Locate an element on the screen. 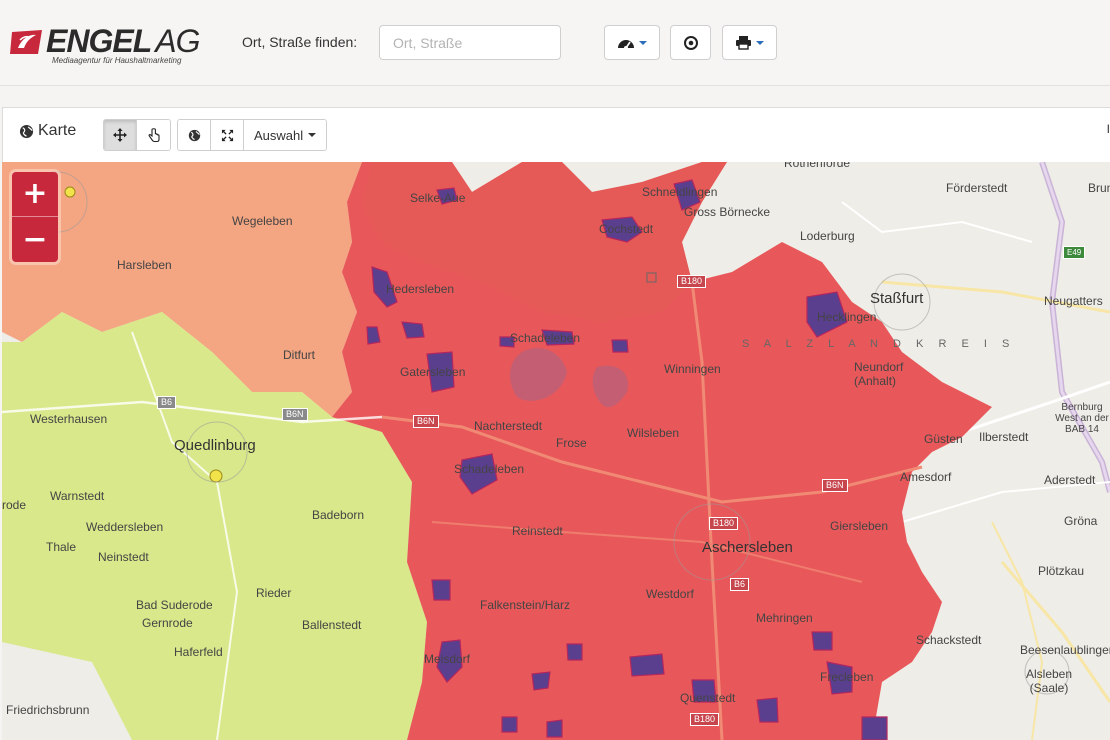 The image size is (1110, 740). map-label: Ilberstedt is located at coordinates (1004, 437).